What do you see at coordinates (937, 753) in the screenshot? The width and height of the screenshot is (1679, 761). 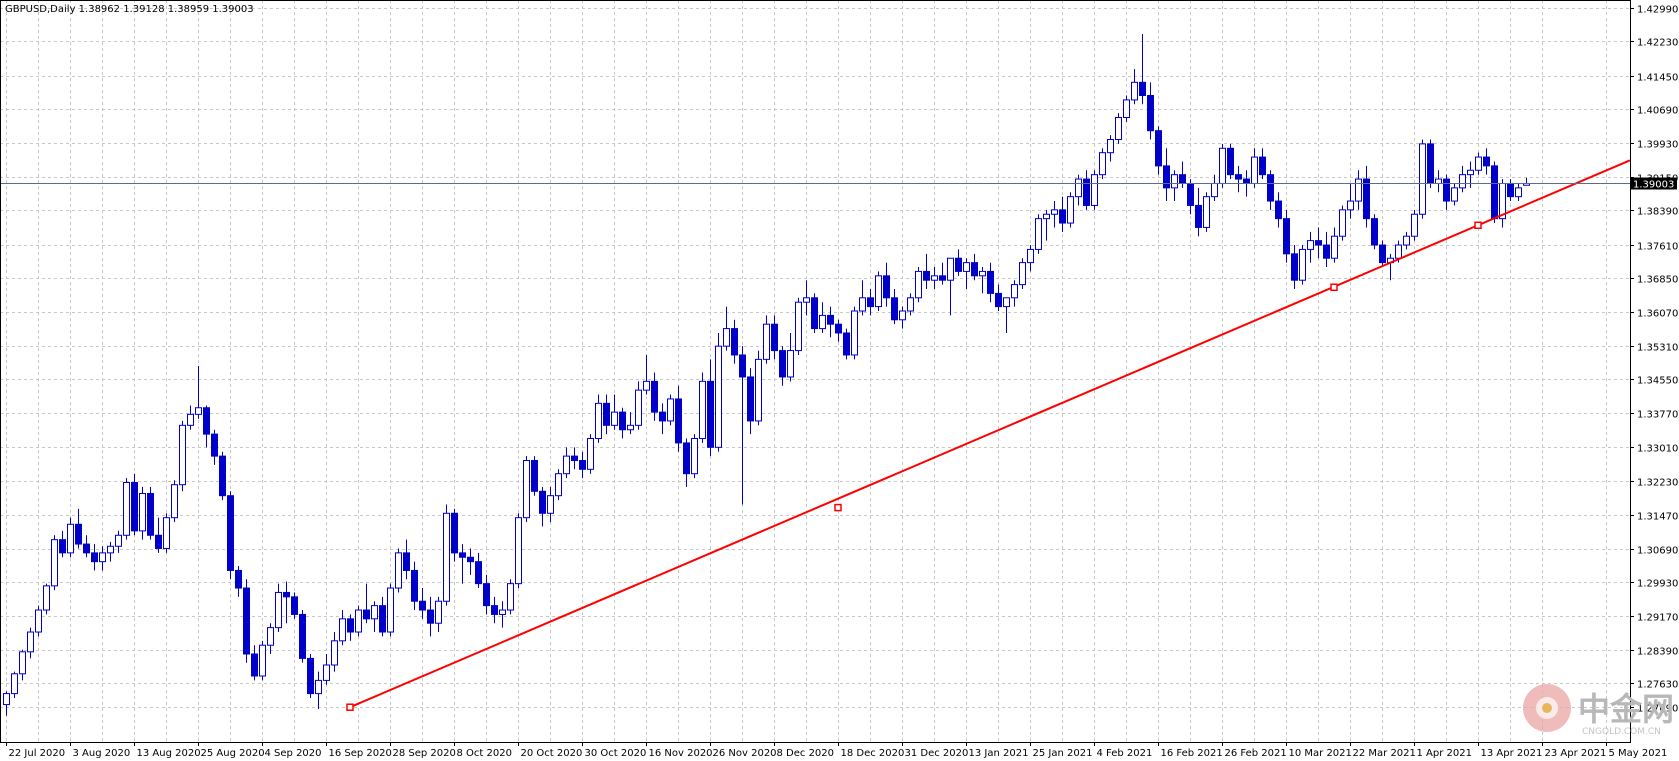 I see `x-tick-label: 31 Dec 2020` at bounding box center [937, 753].